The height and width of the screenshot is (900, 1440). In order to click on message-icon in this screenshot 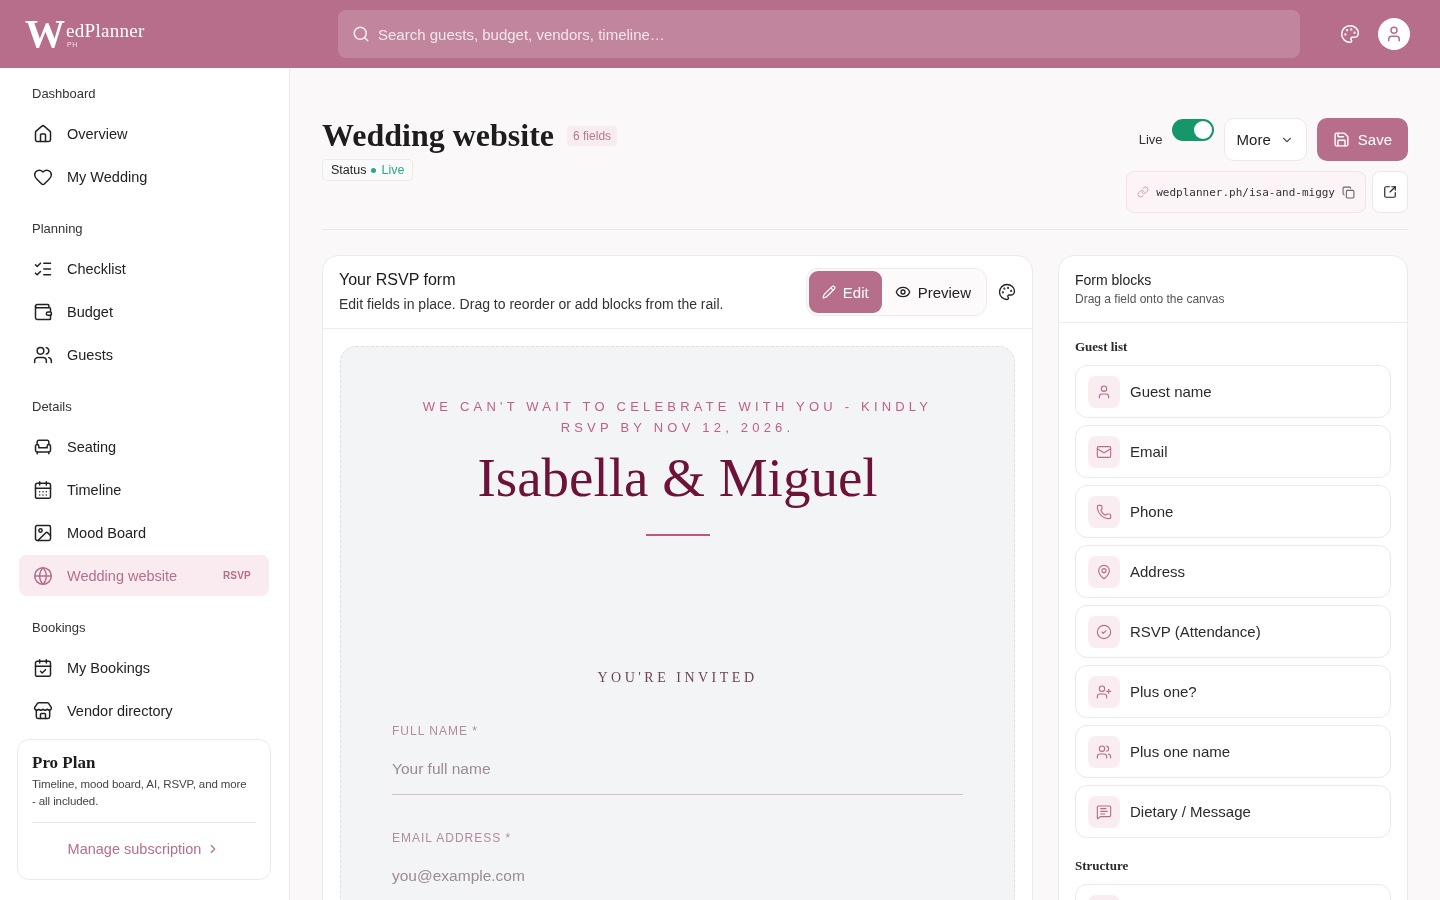, I will do `click(1104, 811)`.